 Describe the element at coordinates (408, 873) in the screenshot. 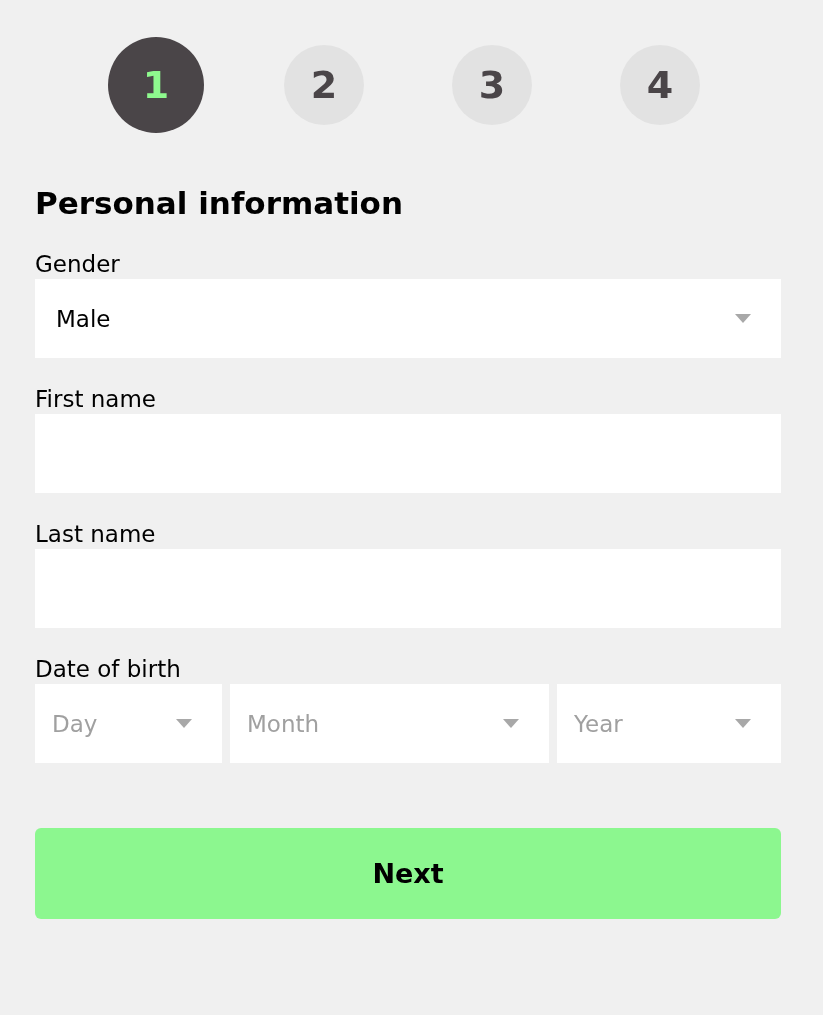

I see `next-button: Next` at that location.